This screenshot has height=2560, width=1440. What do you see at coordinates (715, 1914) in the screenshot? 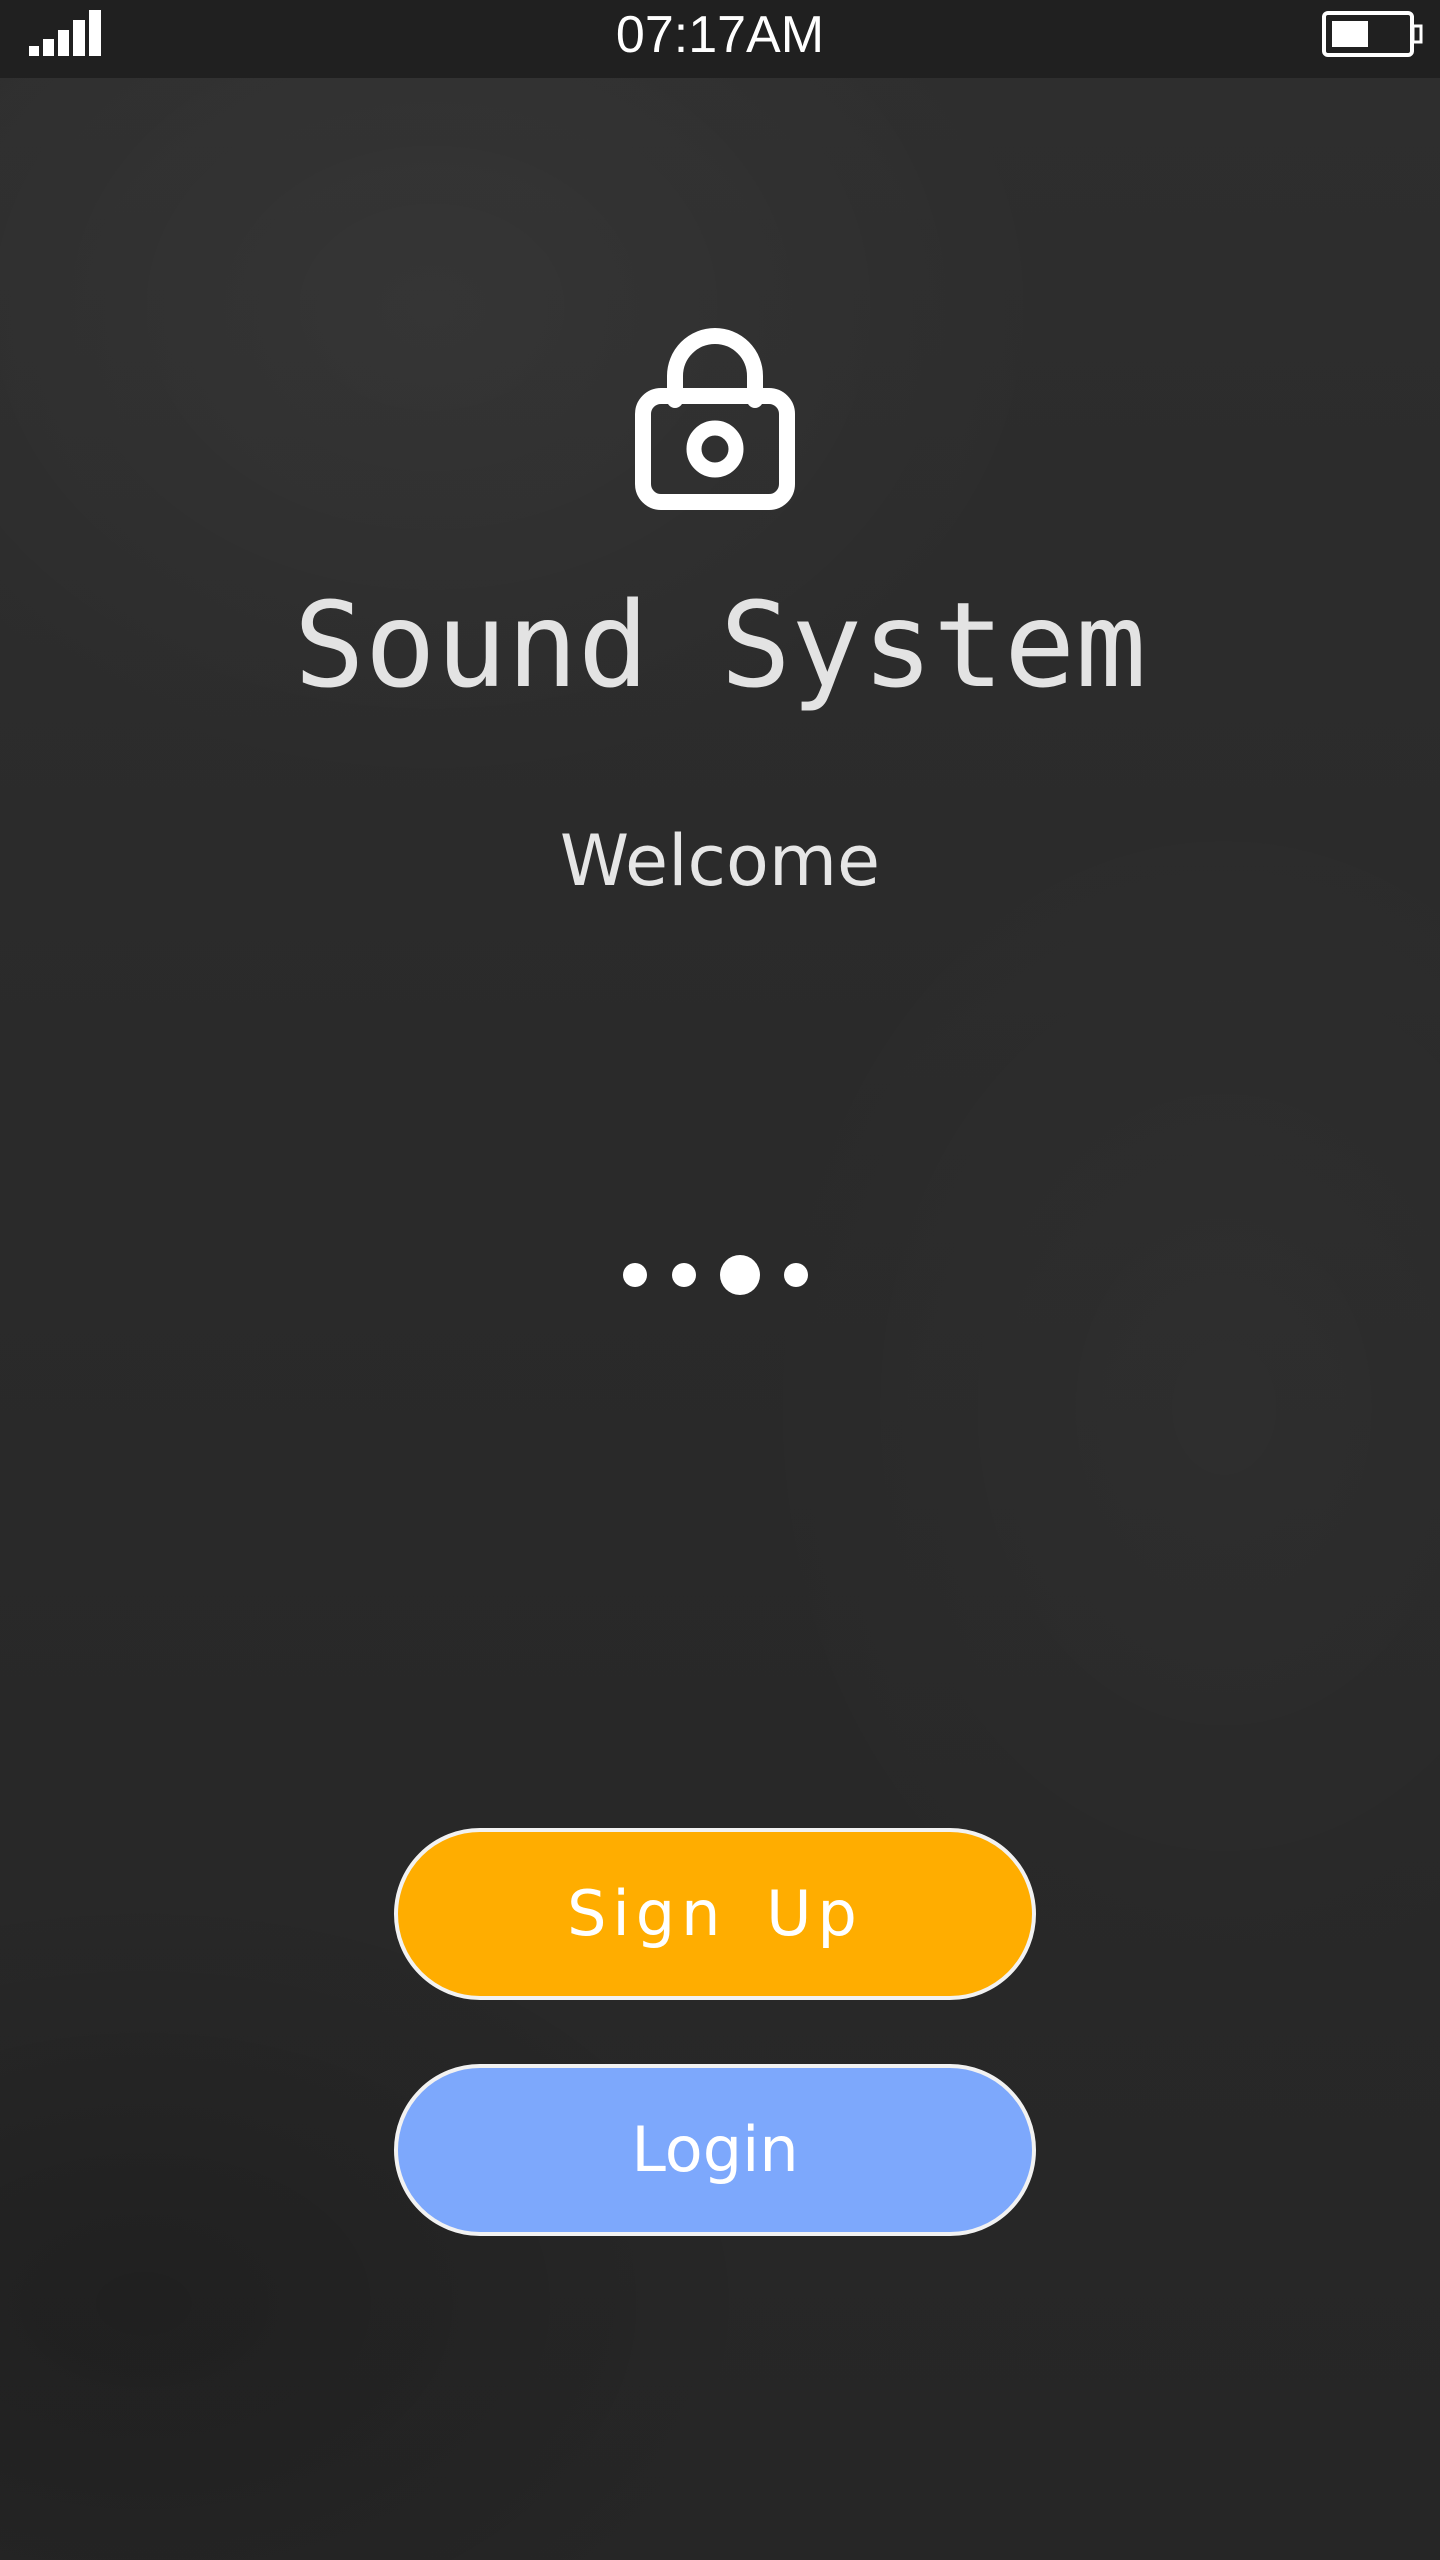
I see `sign-up-button: Sign Up` at bounding box center [715, 1914].